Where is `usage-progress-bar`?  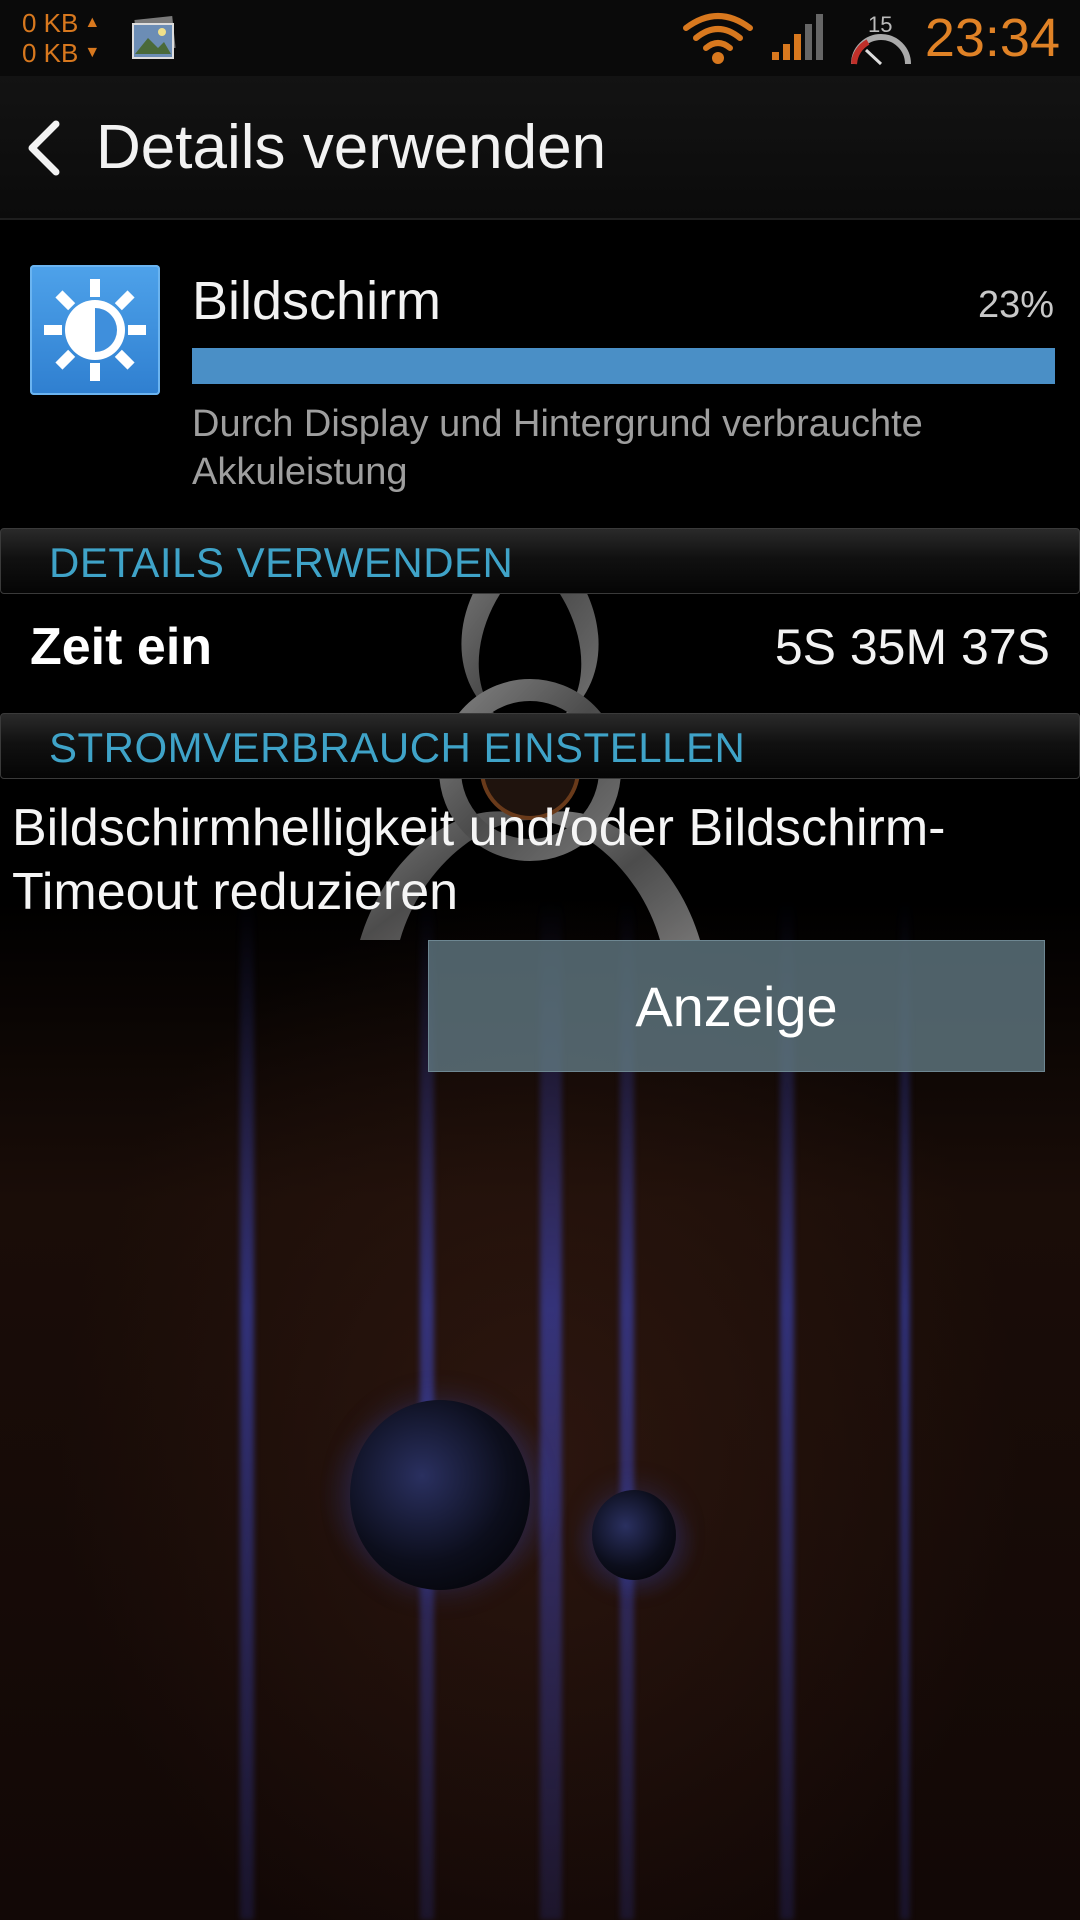
usage-progress-bar is located at coordinates (623, 366).